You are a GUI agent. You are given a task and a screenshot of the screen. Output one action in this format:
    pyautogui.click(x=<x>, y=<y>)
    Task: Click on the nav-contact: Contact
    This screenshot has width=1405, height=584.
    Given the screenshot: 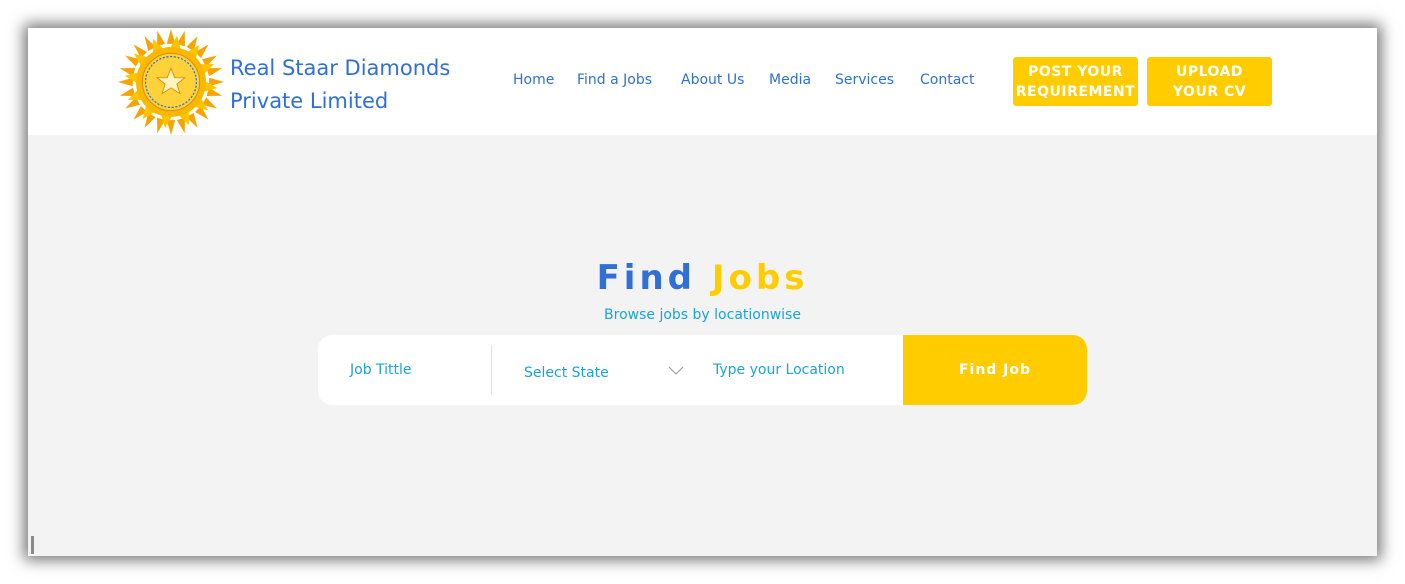 What is the action you would take?
    pyautogui.click(x=947, y=80)
    